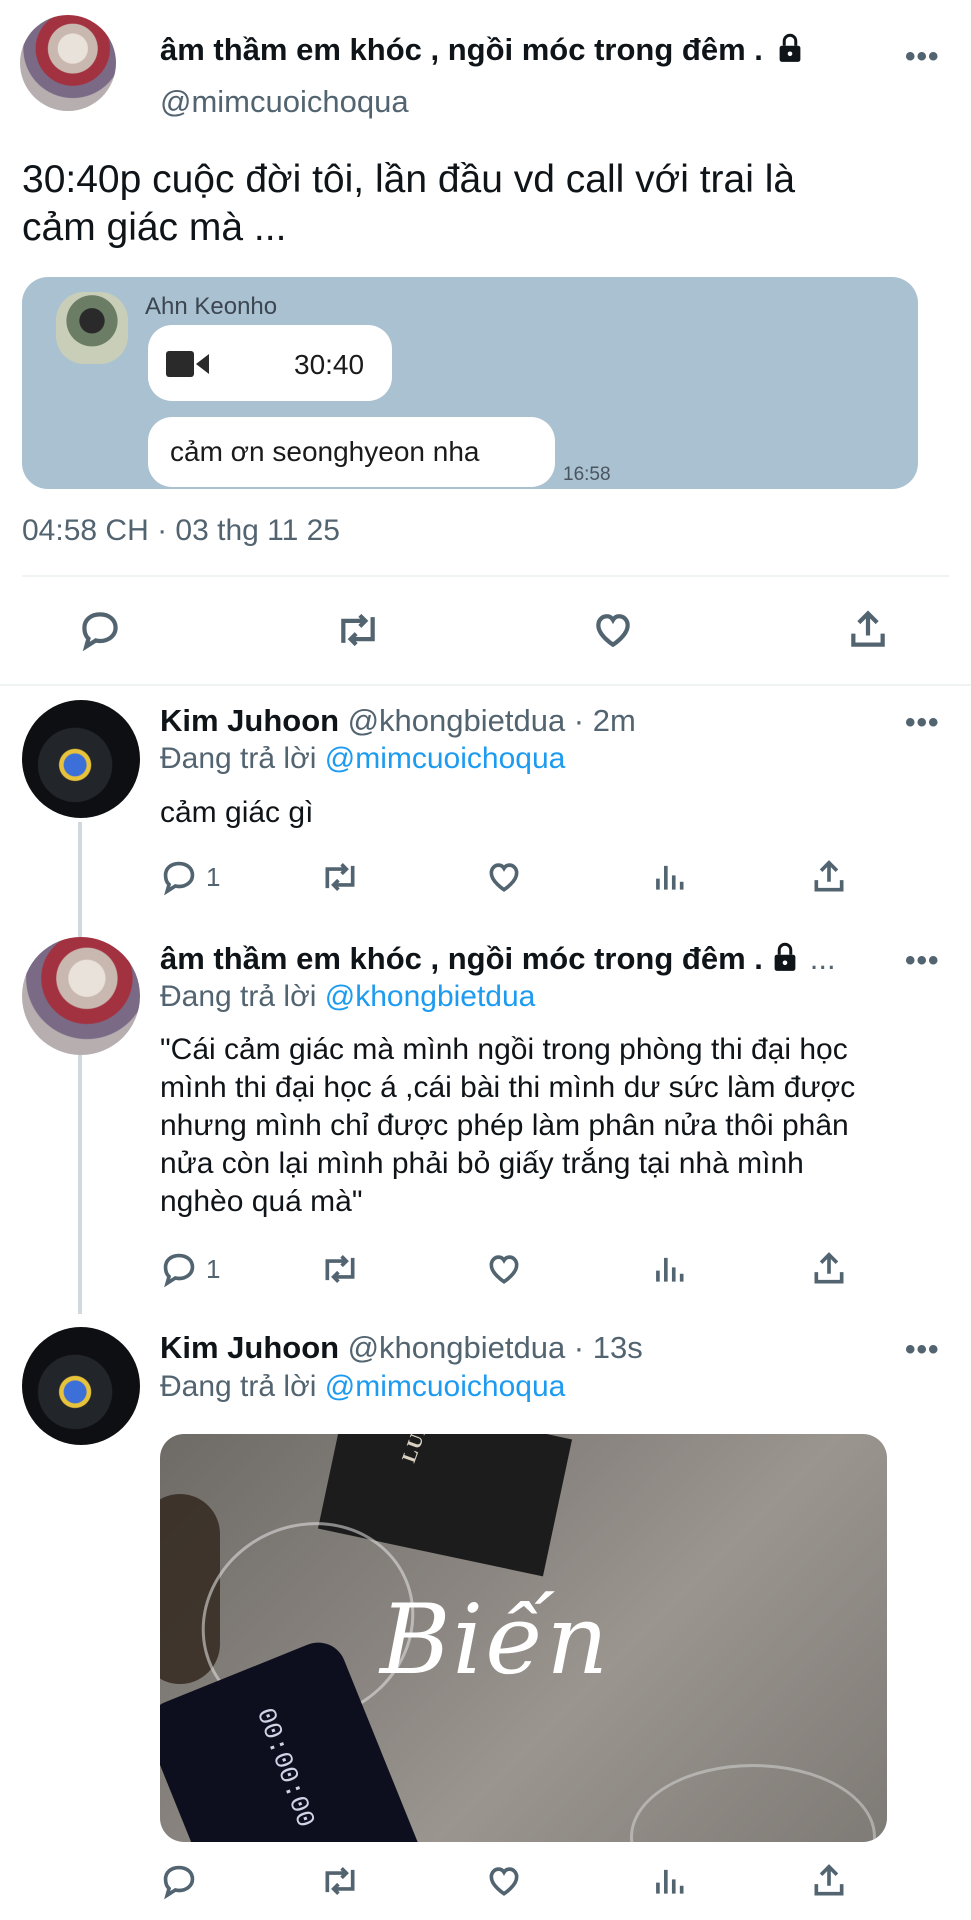 This screenshot has width=971, height=1920. What do you see at coordinates (237, 812) in the screenshot?
I see `reply-text: cảm giác gì` at bounding box center [237, 812].